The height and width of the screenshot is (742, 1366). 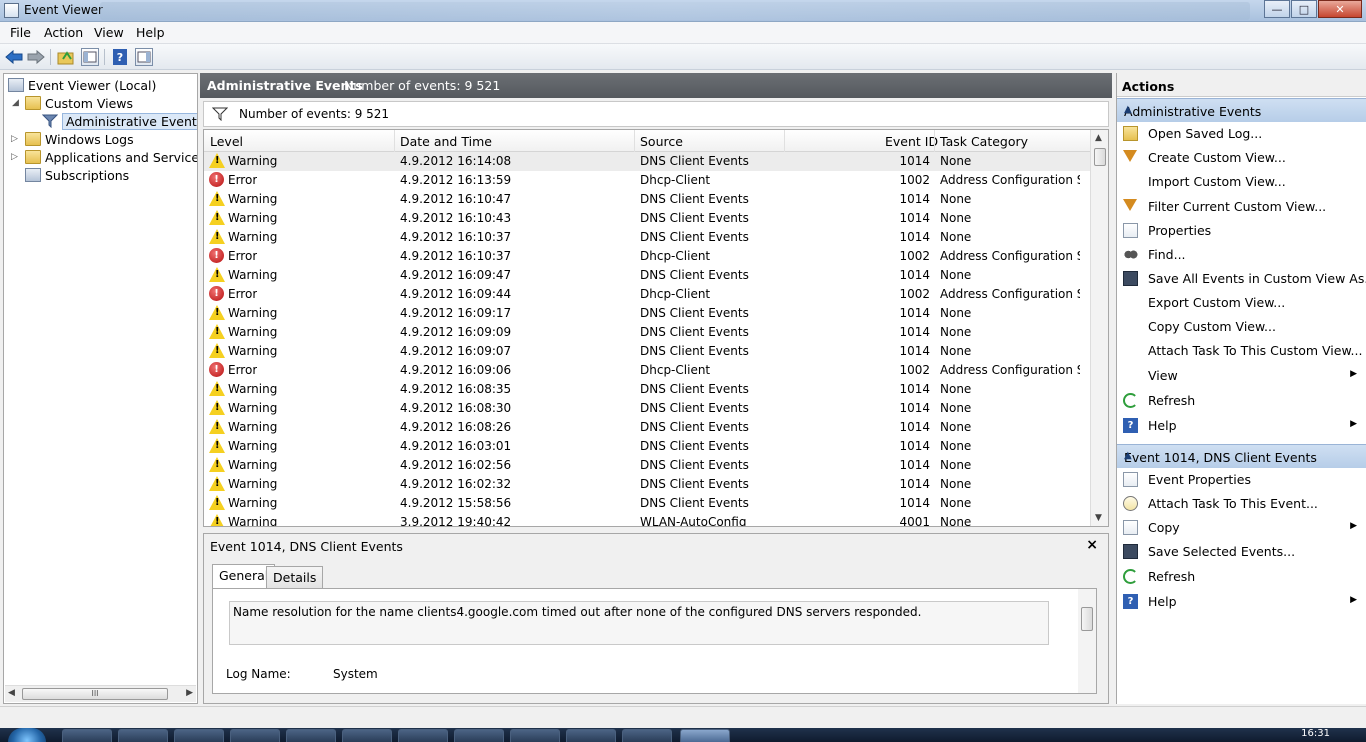 What do you see at coordinates (1098, 518) in the screenshot?
I see `scroll-down-icon: ▼` at bounding box center [1098, 518].